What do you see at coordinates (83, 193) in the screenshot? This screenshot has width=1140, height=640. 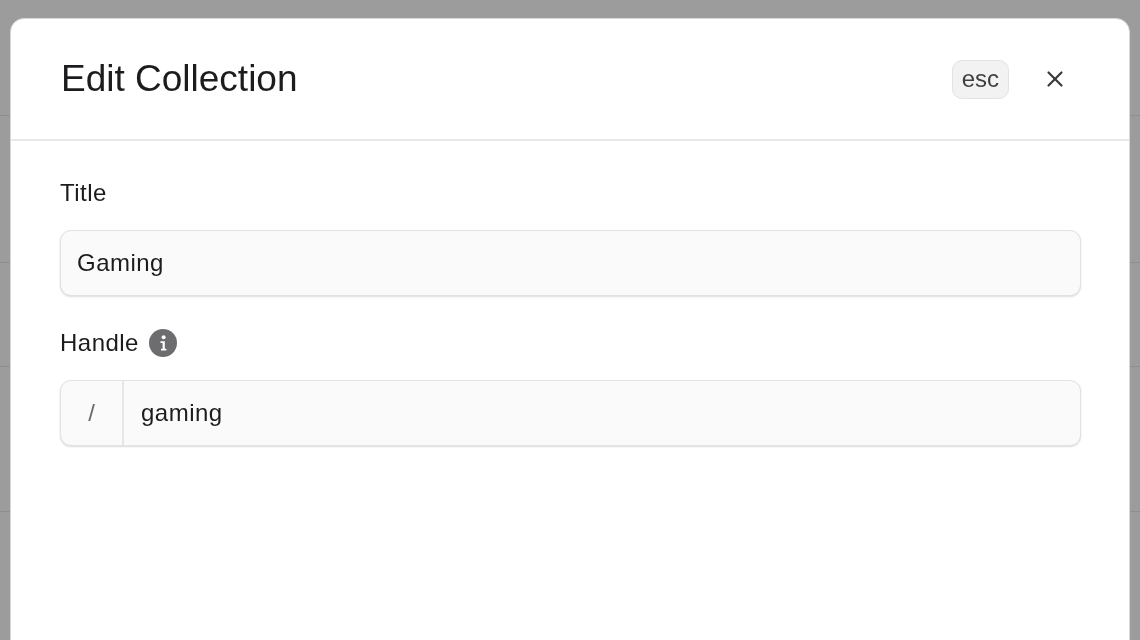 I see `field-label: Title` at bounding box center [83, 193].